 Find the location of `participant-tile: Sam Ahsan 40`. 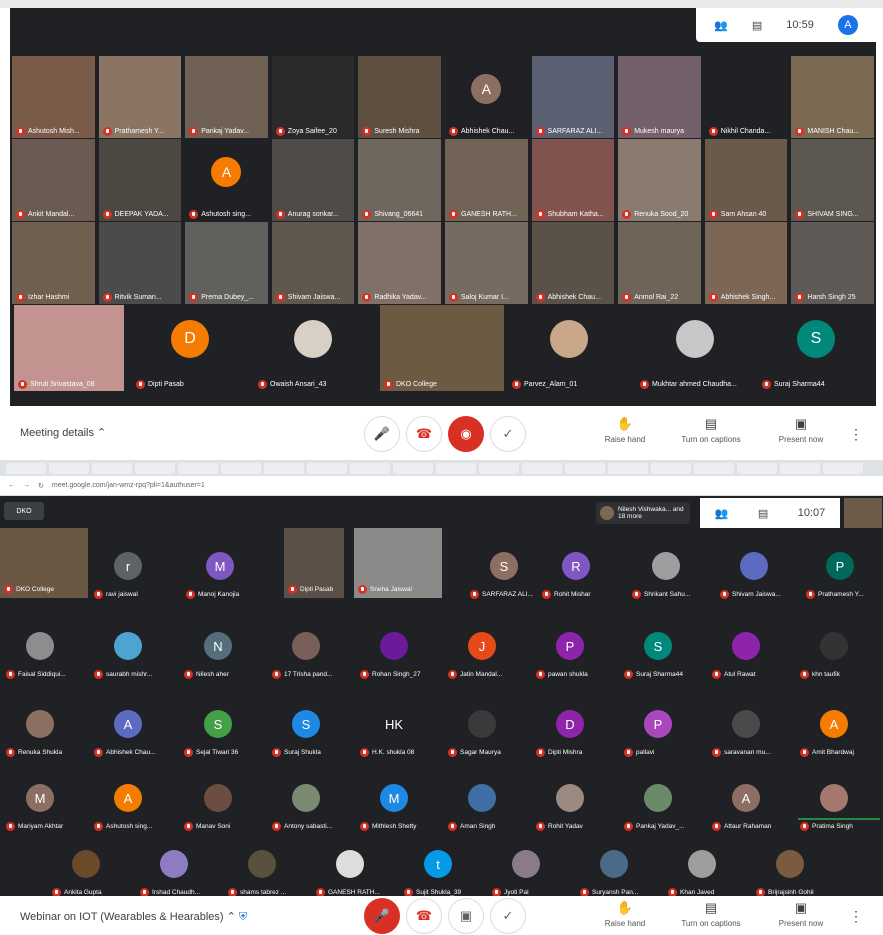

participant-tile: Sam Ahsan 40 is located at coordinates (746, 180).